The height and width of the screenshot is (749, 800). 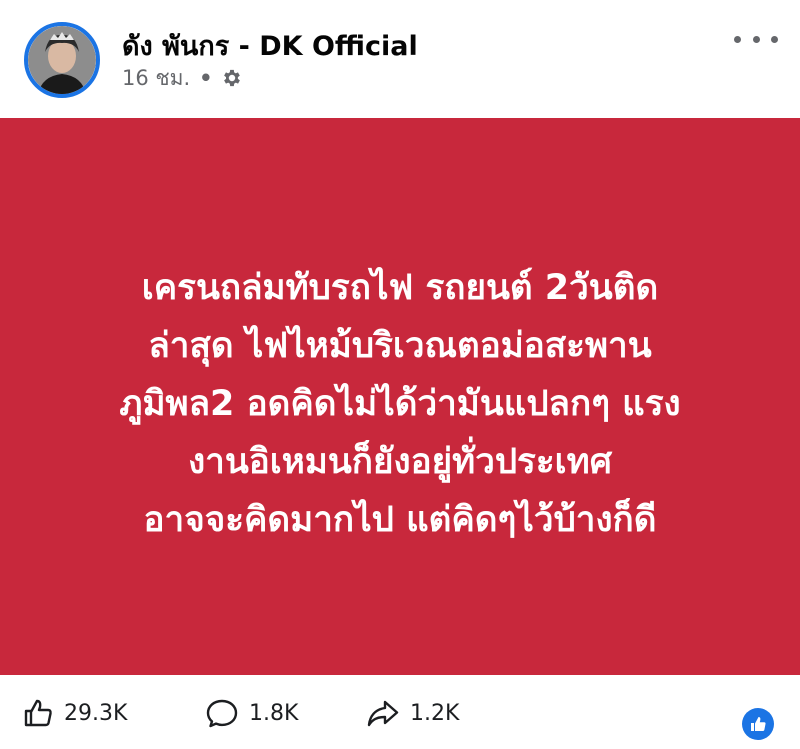 I want to click on card-line: ภูมิพล2 อดคิดไม่ได้ว่ามันแปลกๆ แรง, so click(x=400, y=404).